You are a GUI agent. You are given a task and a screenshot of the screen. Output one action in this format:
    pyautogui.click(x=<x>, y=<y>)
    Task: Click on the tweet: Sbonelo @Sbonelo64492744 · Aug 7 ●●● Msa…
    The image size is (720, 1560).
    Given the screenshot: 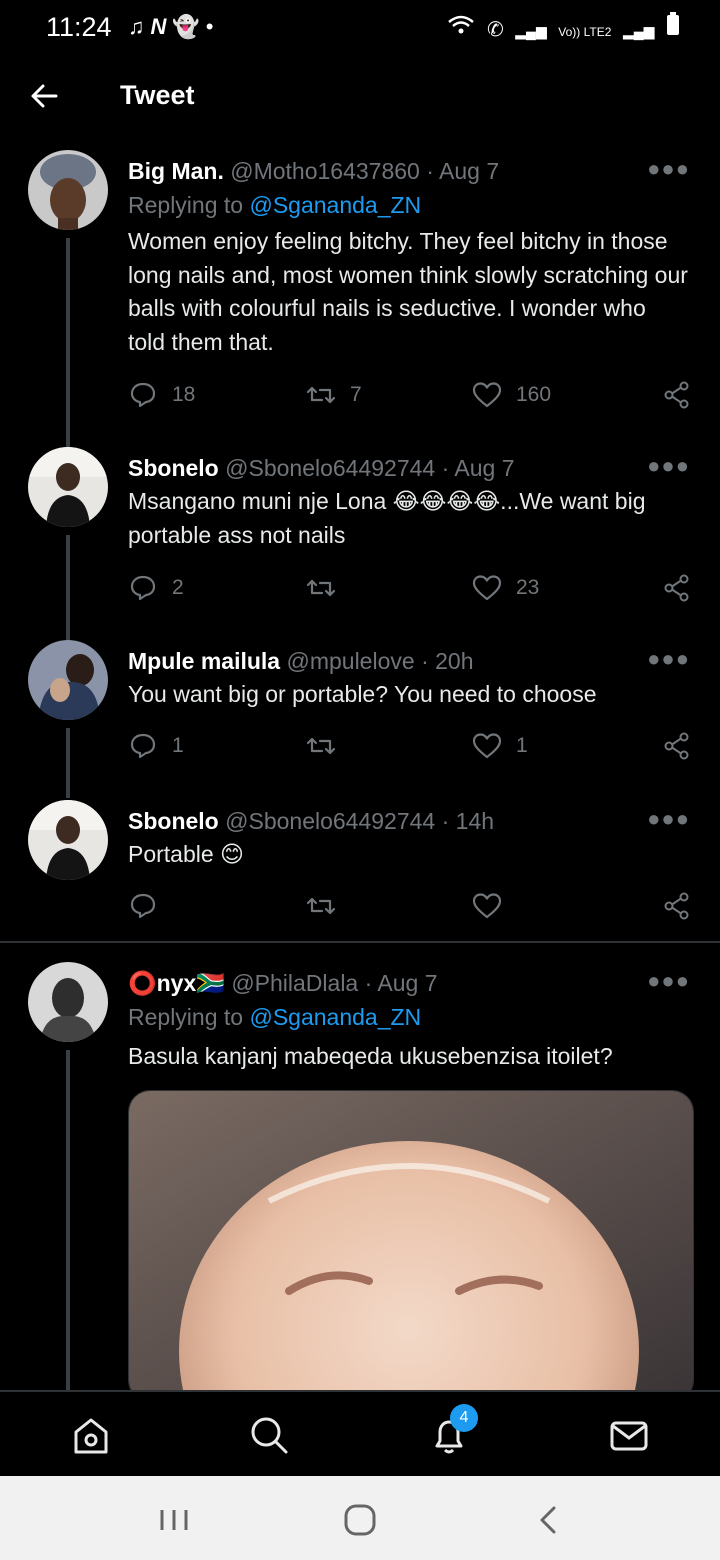 What is the action you would take?
    pyautogui.click(x=360, y=545)
    